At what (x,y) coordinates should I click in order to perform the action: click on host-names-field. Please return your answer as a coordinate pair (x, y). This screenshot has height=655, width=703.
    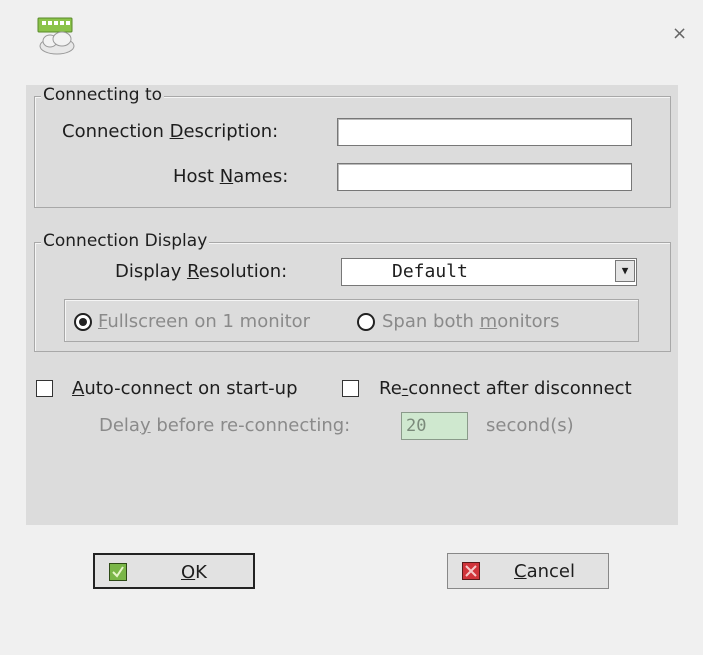
    Looking at the image, I should click on (484, 177).